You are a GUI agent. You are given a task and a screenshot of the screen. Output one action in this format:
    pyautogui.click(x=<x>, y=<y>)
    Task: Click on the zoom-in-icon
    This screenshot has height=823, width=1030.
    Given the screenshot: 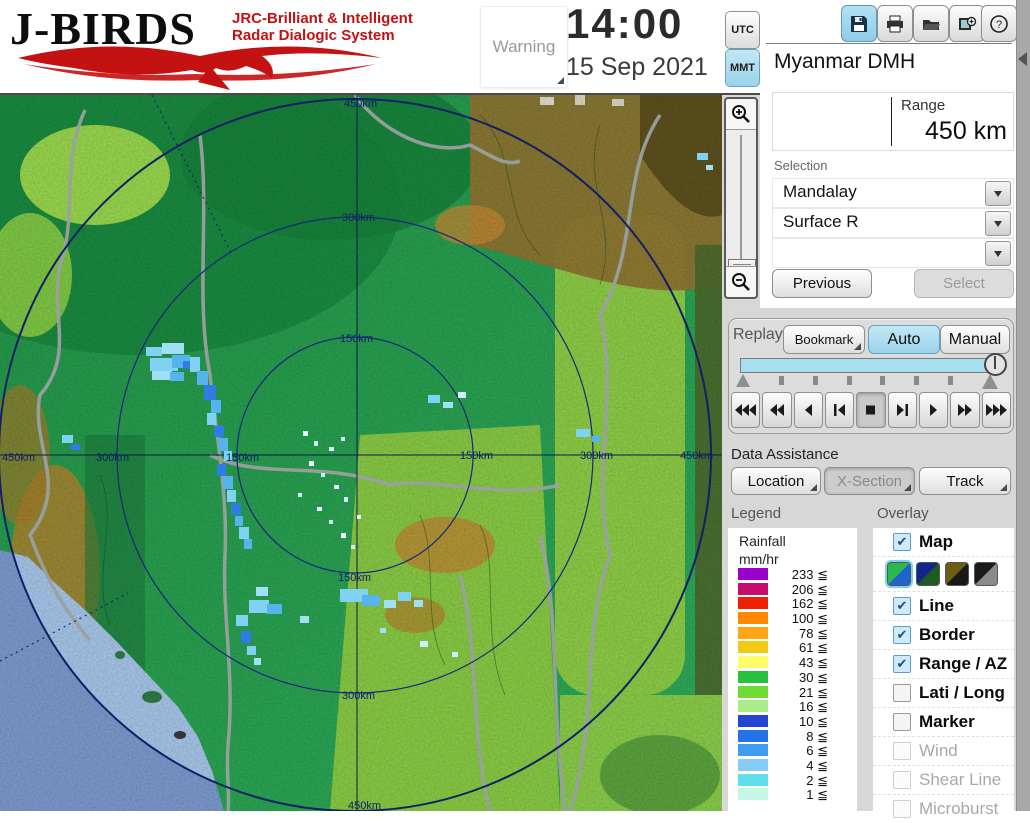 What is the action you would take?
    pyautogui.click(x=741, y=114)
    